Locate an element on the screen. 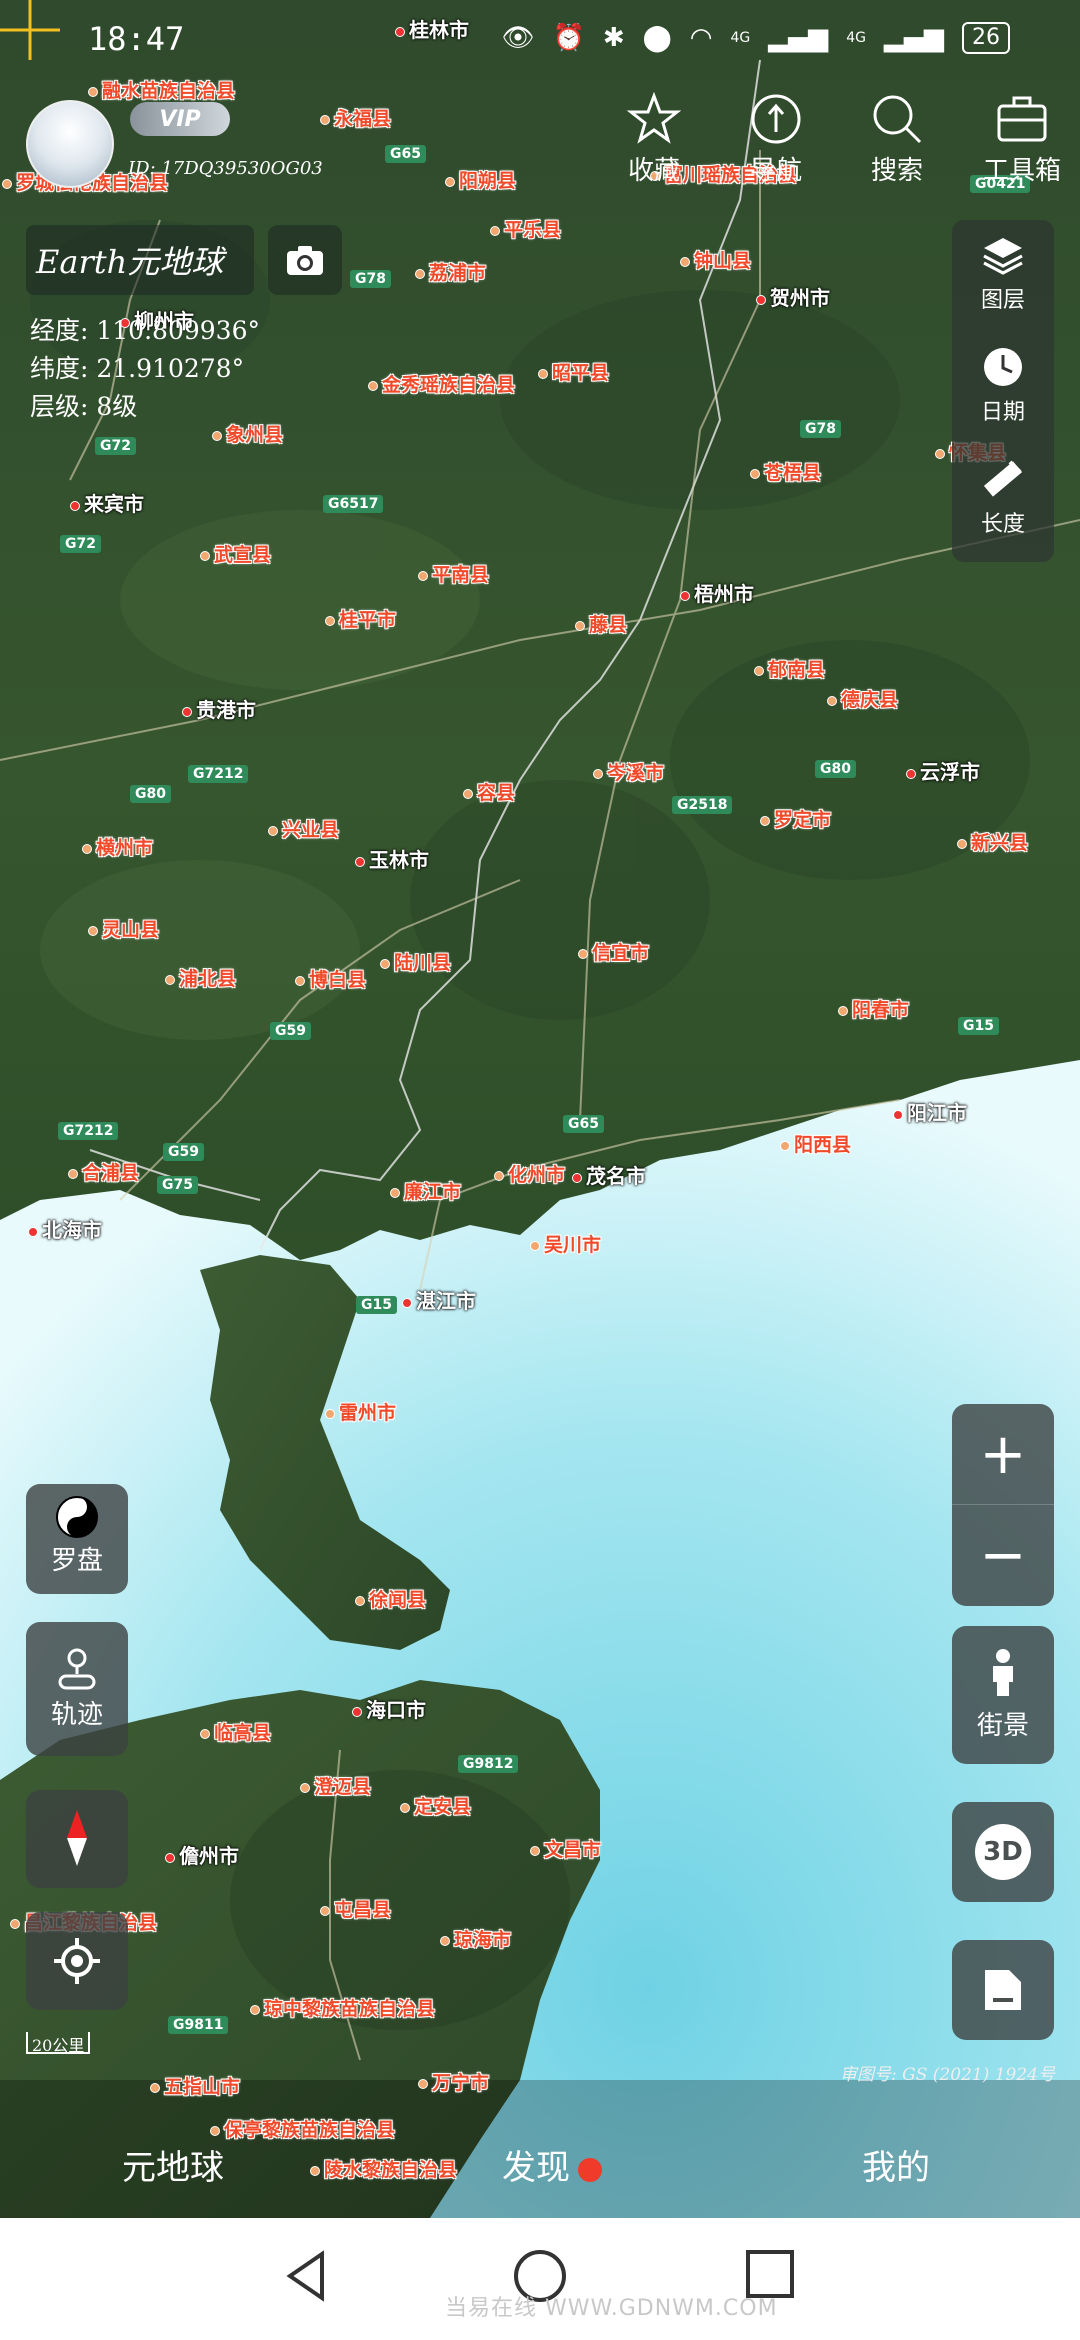 The height and width of the screenshot is (2340, 1080). measure-button: 长度 is located at coordinates (1003, 497).